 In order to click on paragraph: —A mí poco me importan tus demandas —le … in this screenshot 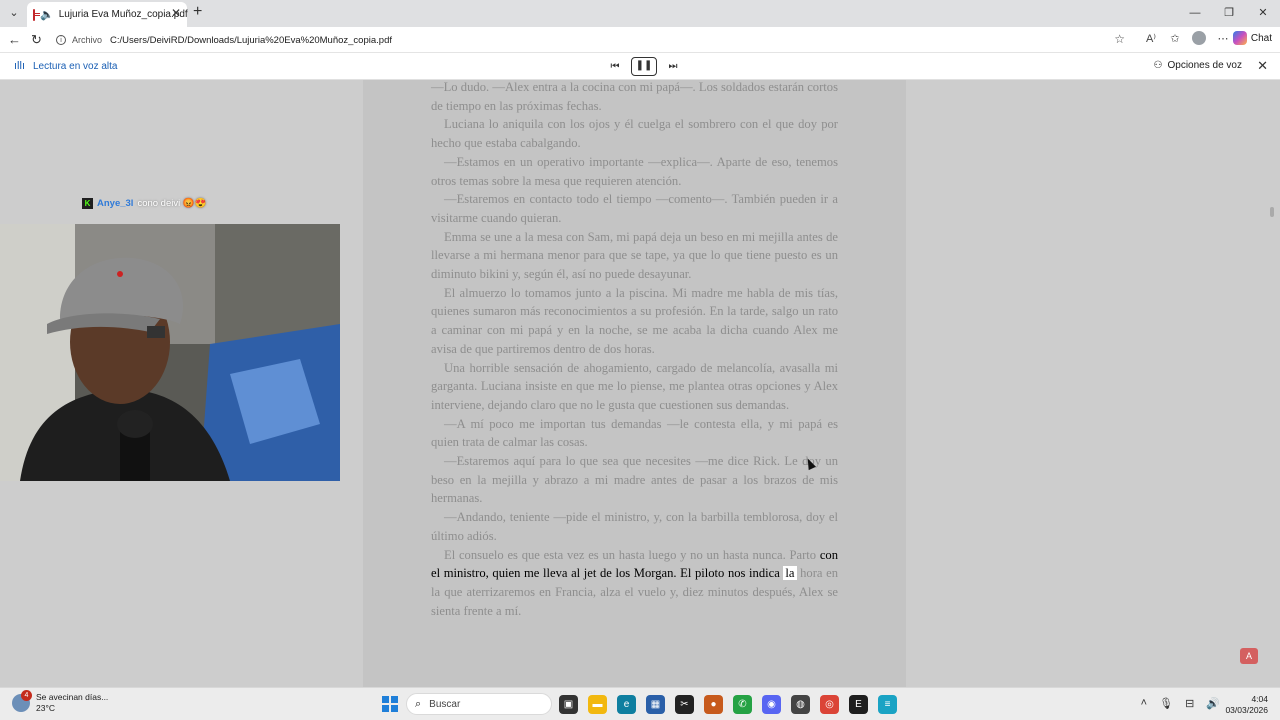, I will do `click(634, 433)`.